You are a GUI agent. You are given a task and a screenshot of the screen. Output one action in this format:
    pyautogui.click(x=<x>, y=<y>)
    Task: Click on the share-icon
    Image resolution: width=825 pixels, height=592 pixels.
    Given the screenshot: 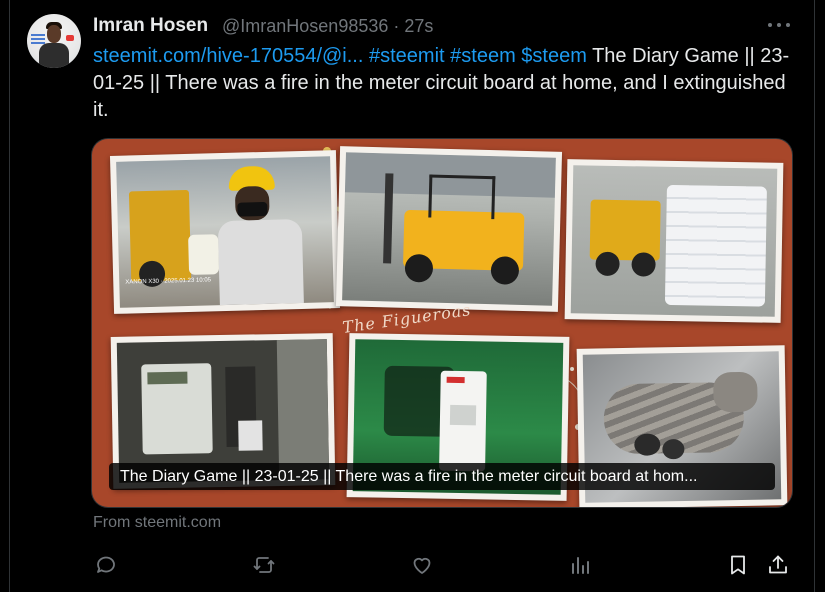 What is the action you would take?
    pyautogui.click(x=778, y=565)
    